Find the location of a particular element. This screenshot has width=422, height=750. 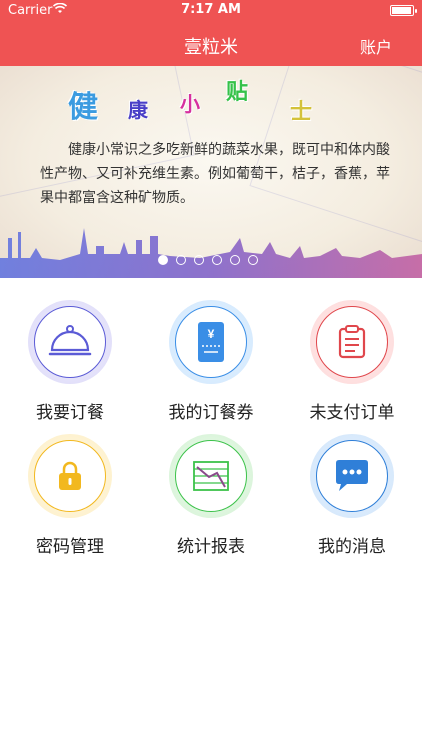

lock-icon is located at coordinates (70, 475).